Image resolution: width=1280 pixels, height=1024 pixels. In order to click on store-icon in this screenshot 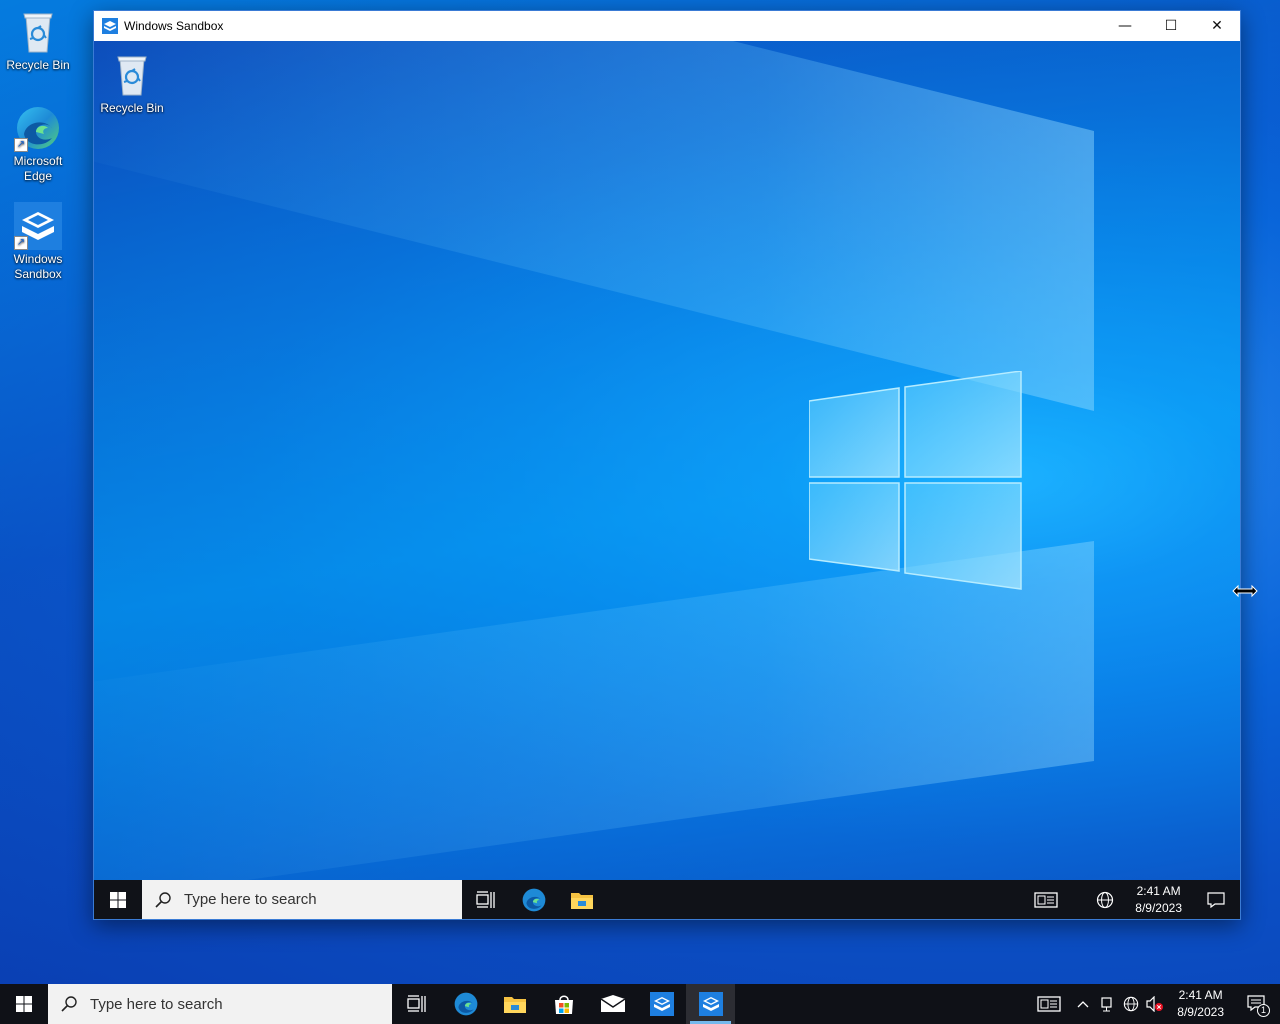, I will do `click(563, 1004)`.